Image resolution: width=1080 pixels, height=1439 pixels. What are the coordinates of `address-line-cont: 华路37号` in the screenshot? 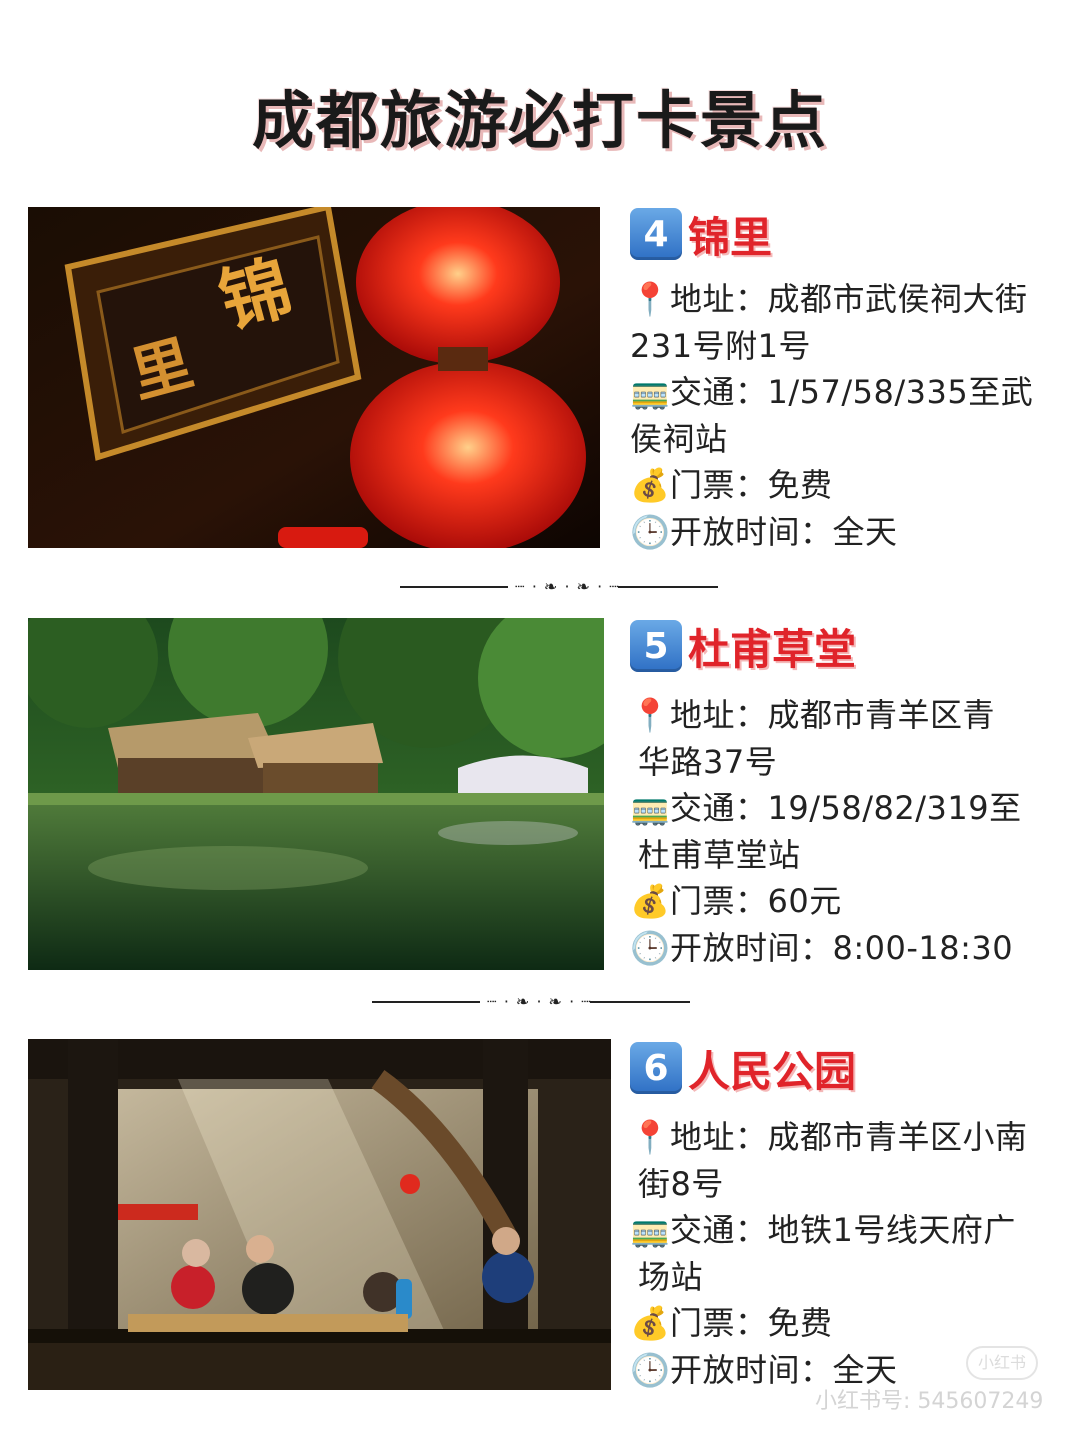 It's located at (708, 761).